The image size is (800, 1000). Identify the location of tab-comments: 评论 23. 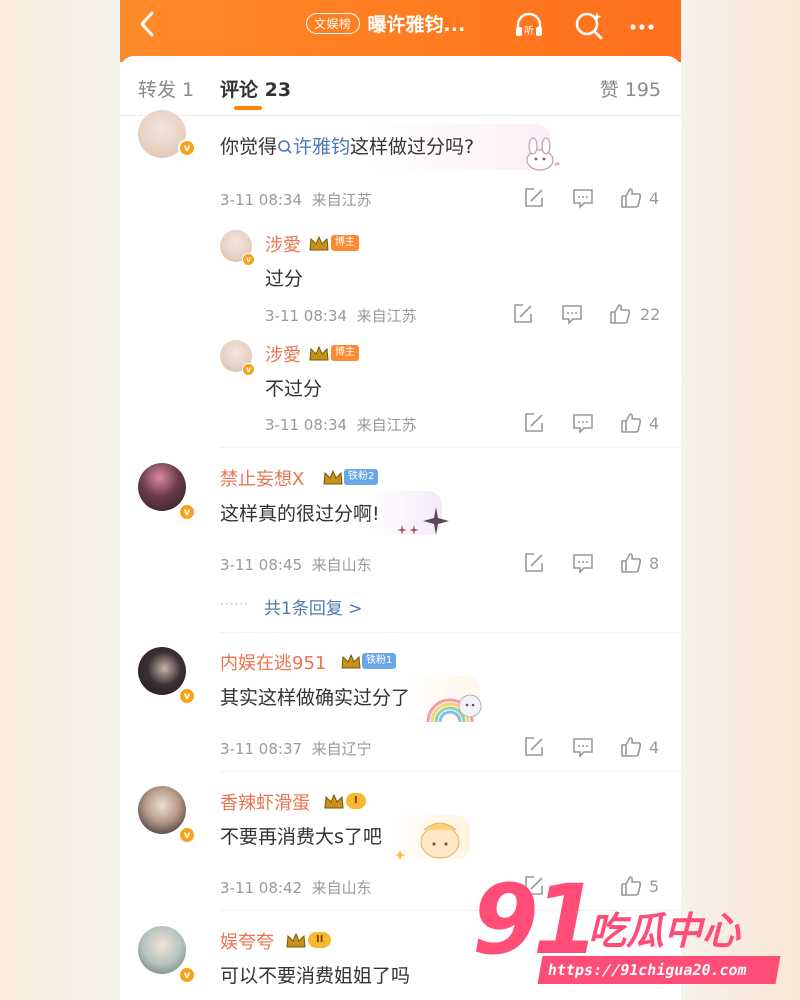
(255, 88).